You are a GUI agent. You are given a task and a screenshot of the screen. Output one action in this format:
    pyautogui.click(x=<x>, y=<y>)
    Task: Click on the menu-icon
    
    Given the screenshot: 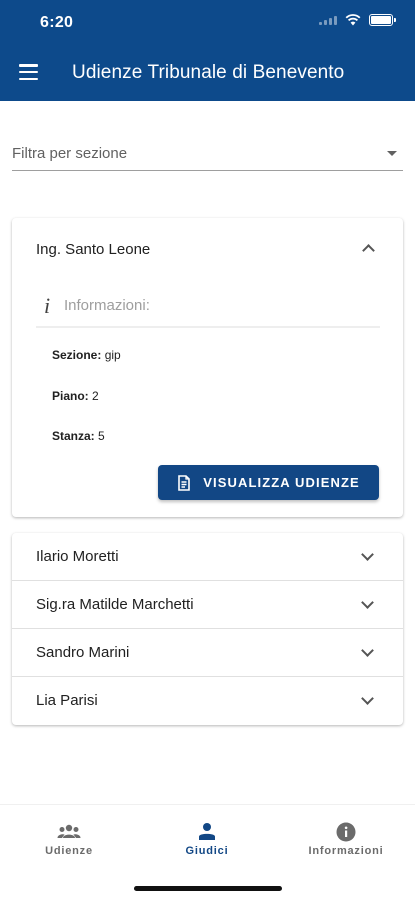 What is the action you would take?
    pyautogui.click(x=28, y=72)
    